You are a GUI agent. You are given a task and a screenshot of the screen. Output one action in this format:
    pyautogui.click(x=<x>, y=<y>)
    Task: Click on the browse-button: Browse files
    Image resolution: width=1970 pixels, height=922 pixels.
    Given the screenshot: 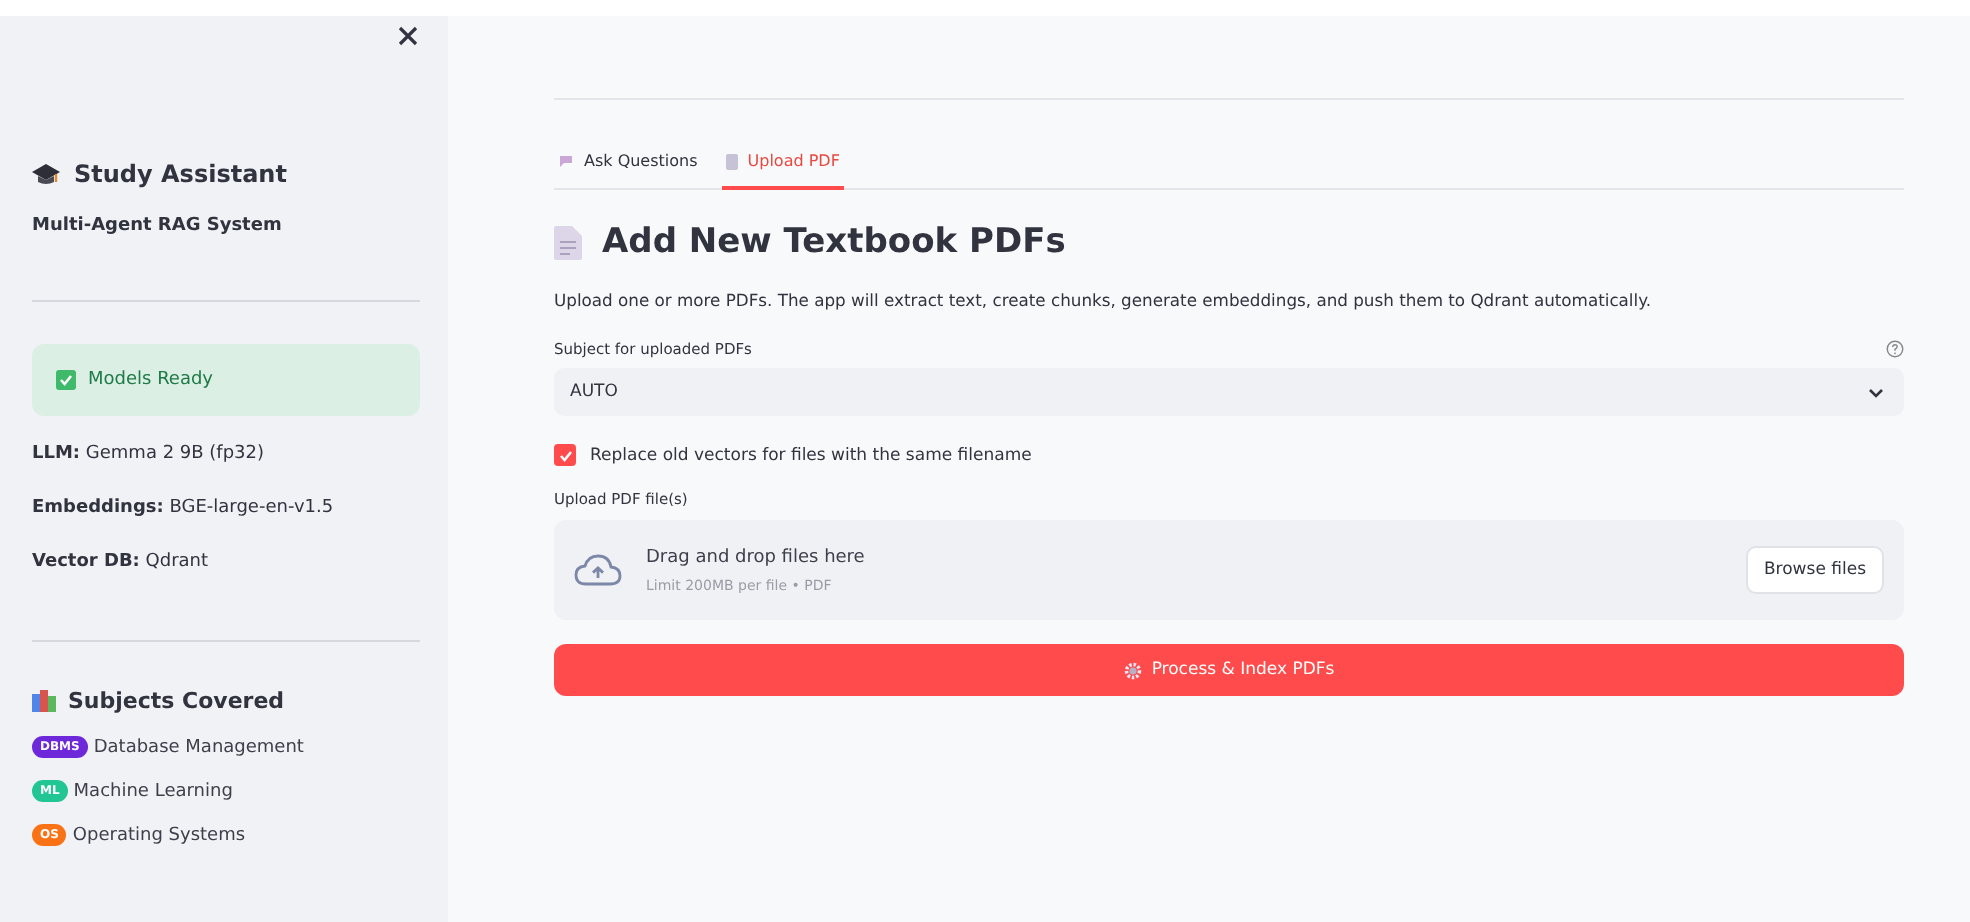 What is the action you would take?
    pyautogui.click(x=1814, y=570)
    